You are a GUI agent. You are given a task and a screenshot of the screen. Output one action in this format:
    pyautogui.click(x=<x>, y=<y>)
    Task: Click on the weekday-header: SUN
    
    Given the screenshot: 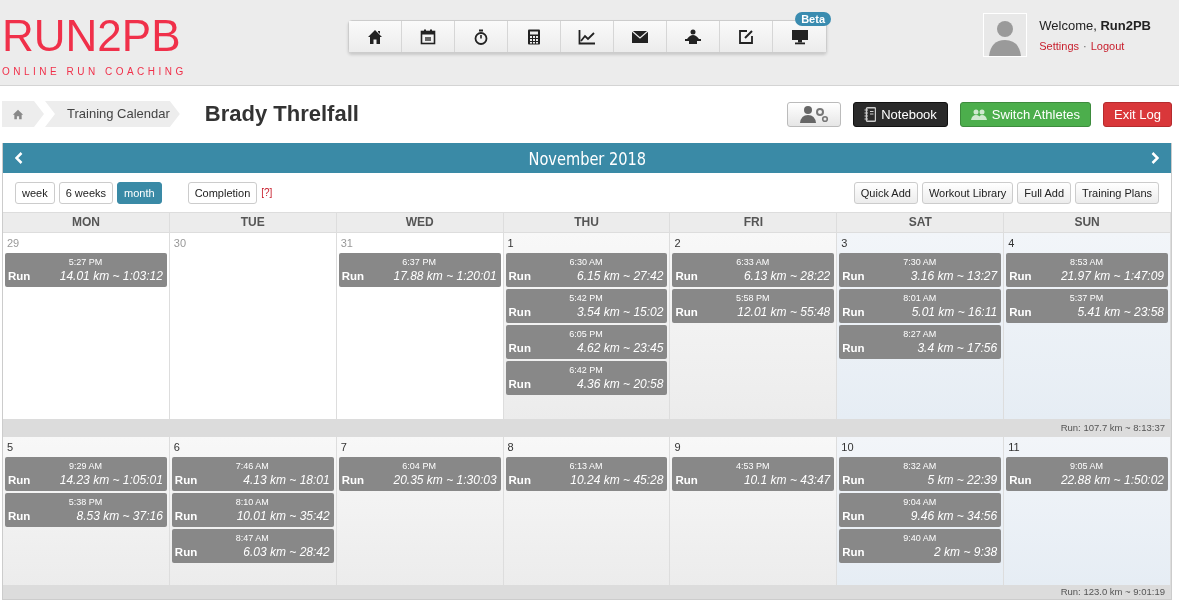 What is the action you would take?
    pyautogui.click(x=1087, y=222)
    